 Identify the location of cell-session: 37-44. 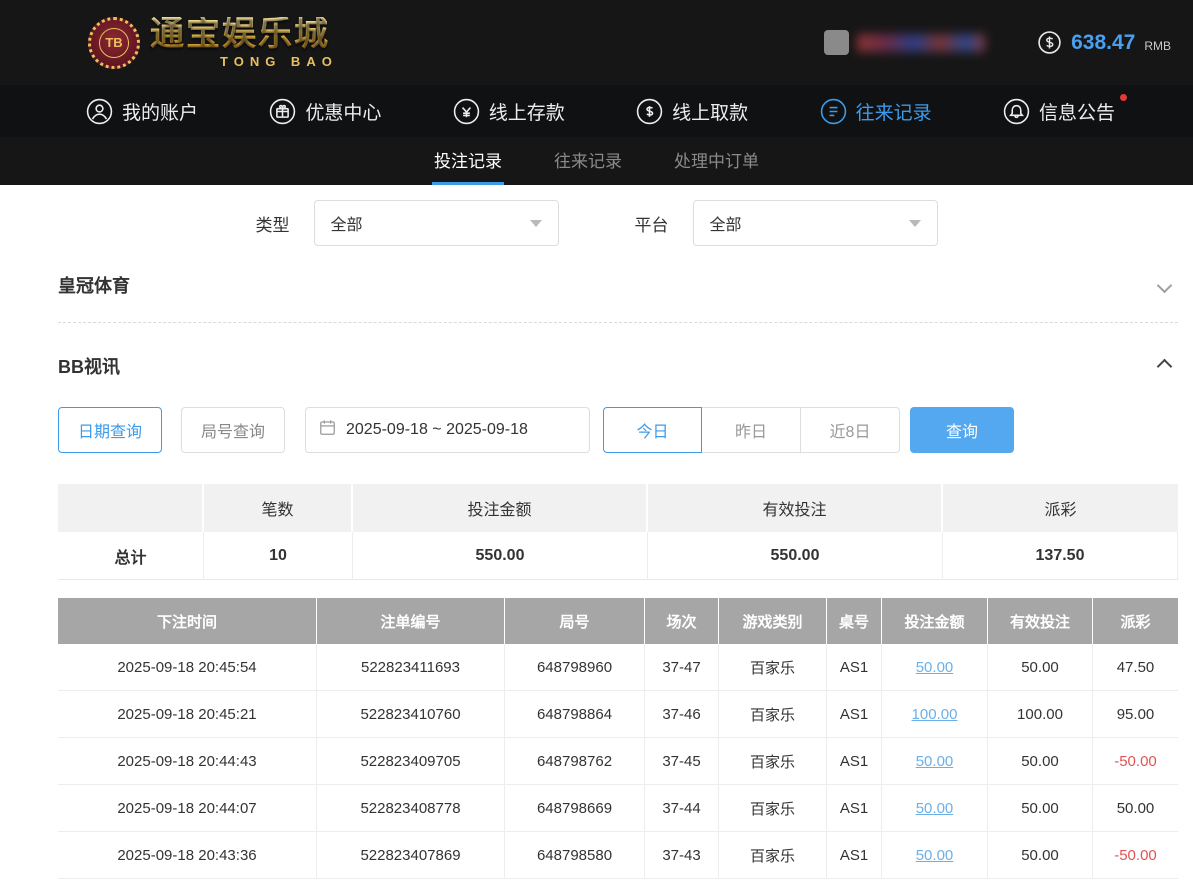
(682, 808).